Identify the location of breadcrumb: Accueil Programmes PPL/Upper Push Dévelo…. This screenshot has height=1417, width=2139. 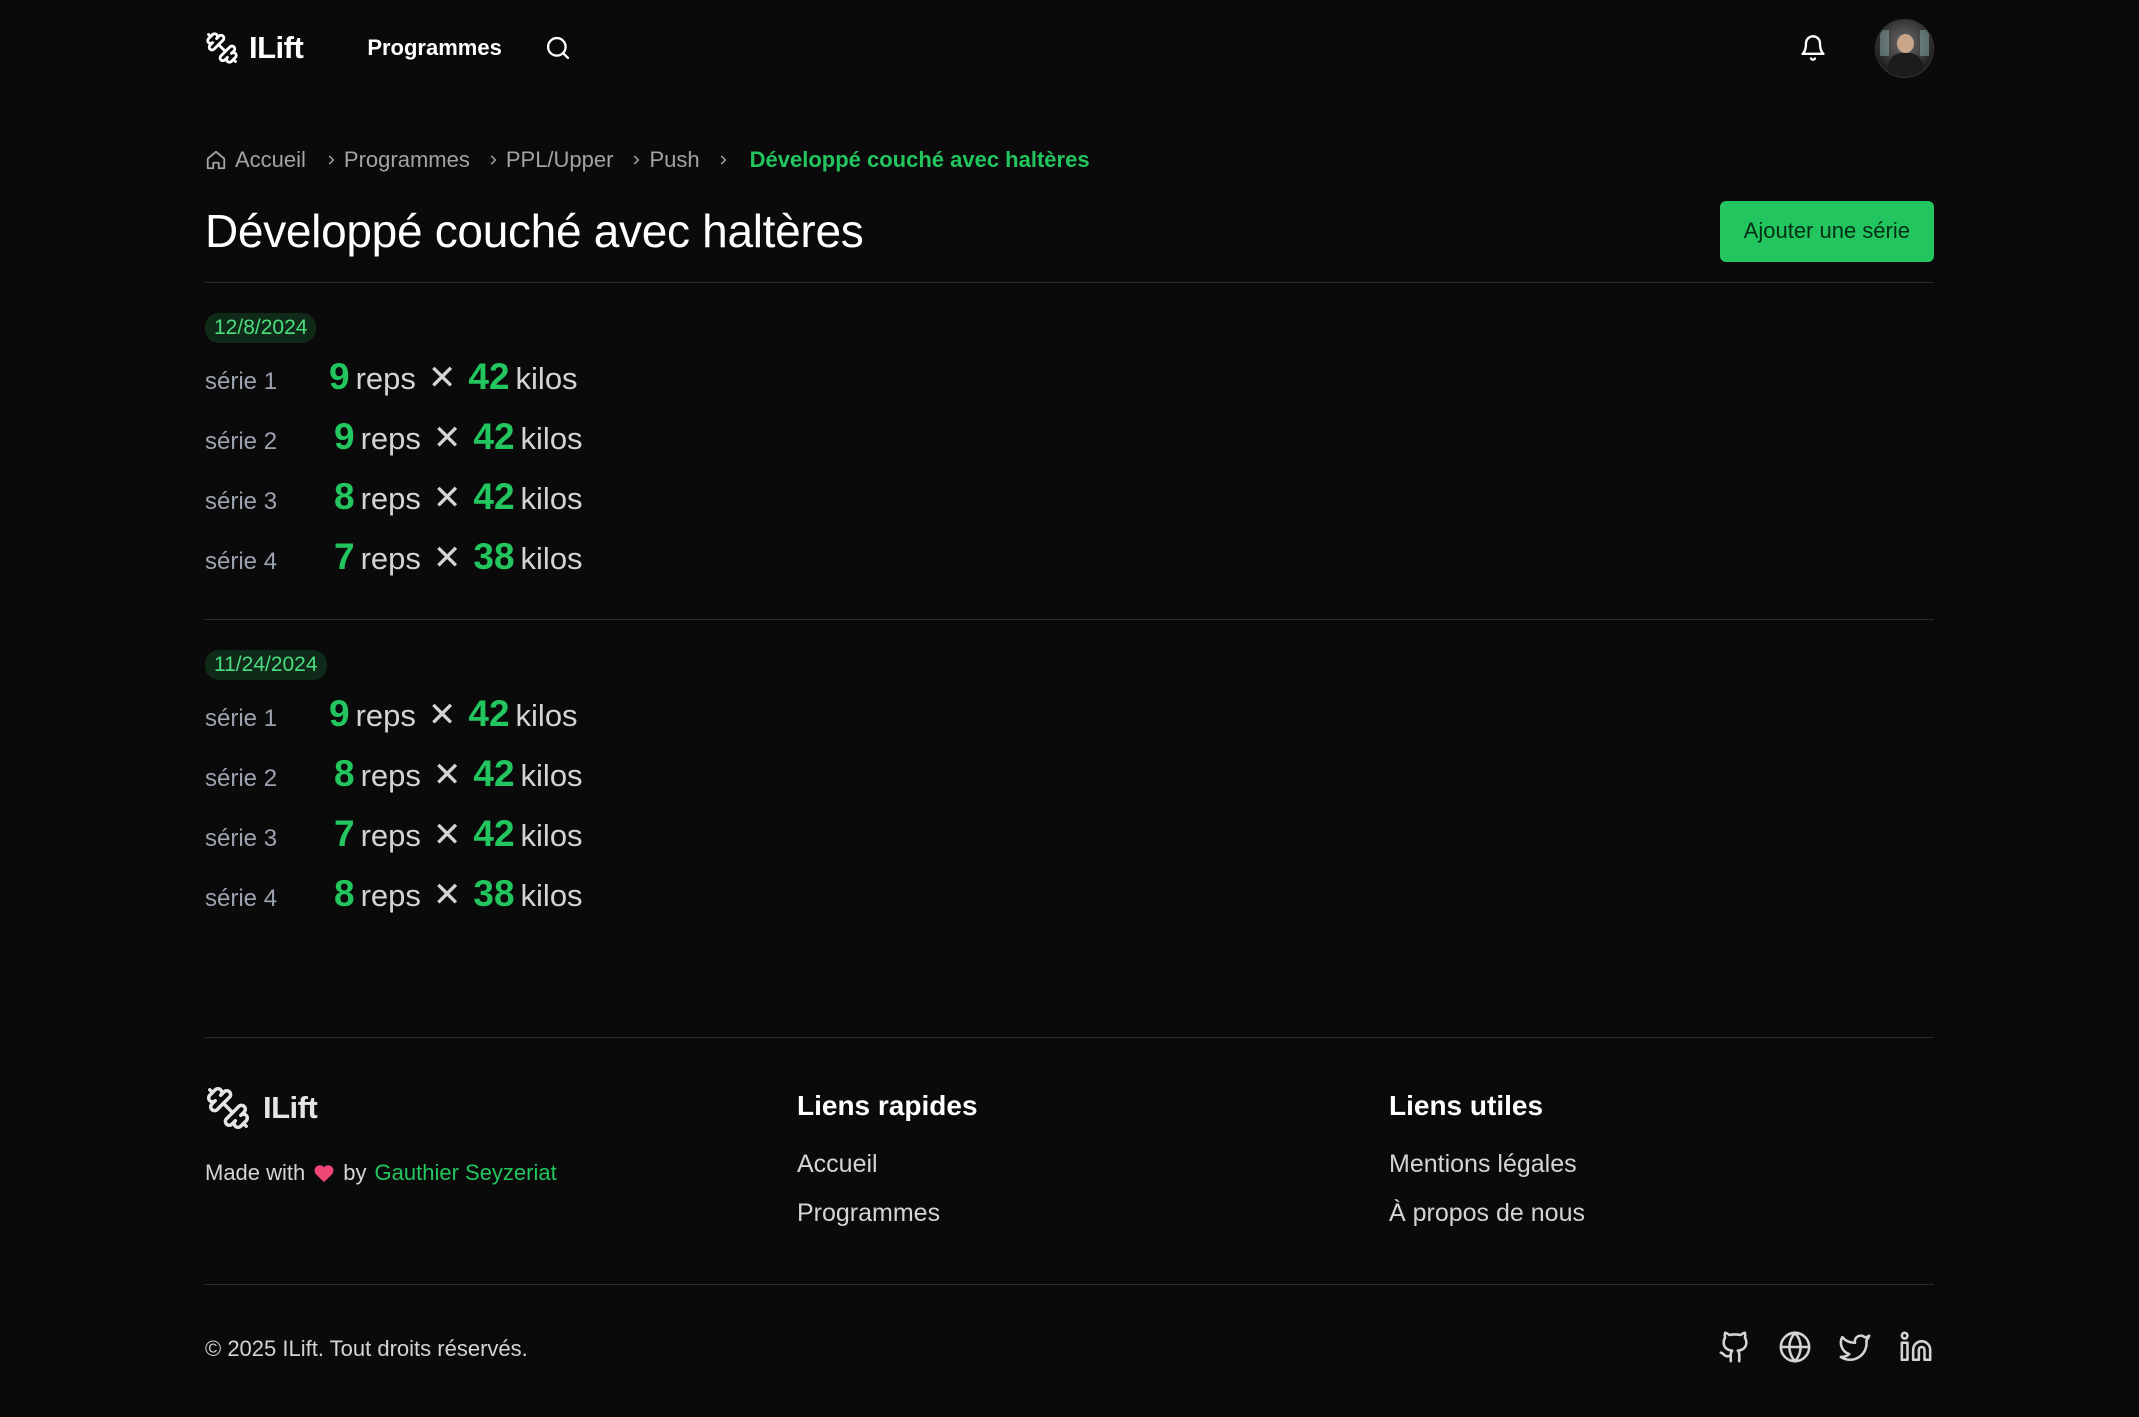
(647, 160).